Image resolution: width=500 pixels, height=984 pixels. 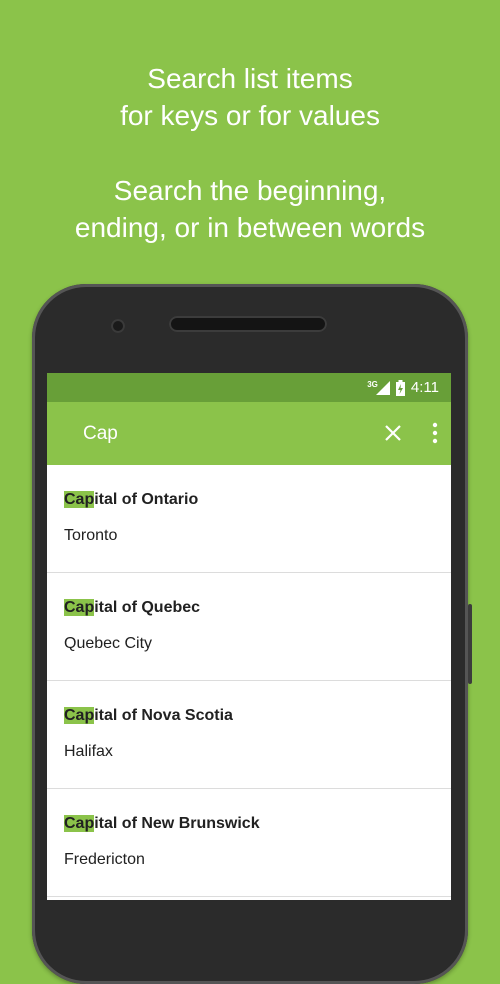 What do you see at coordinates (104, 859) in the screenshot?
I see `item-value: Fredericton` at bounding box center [104, 859].